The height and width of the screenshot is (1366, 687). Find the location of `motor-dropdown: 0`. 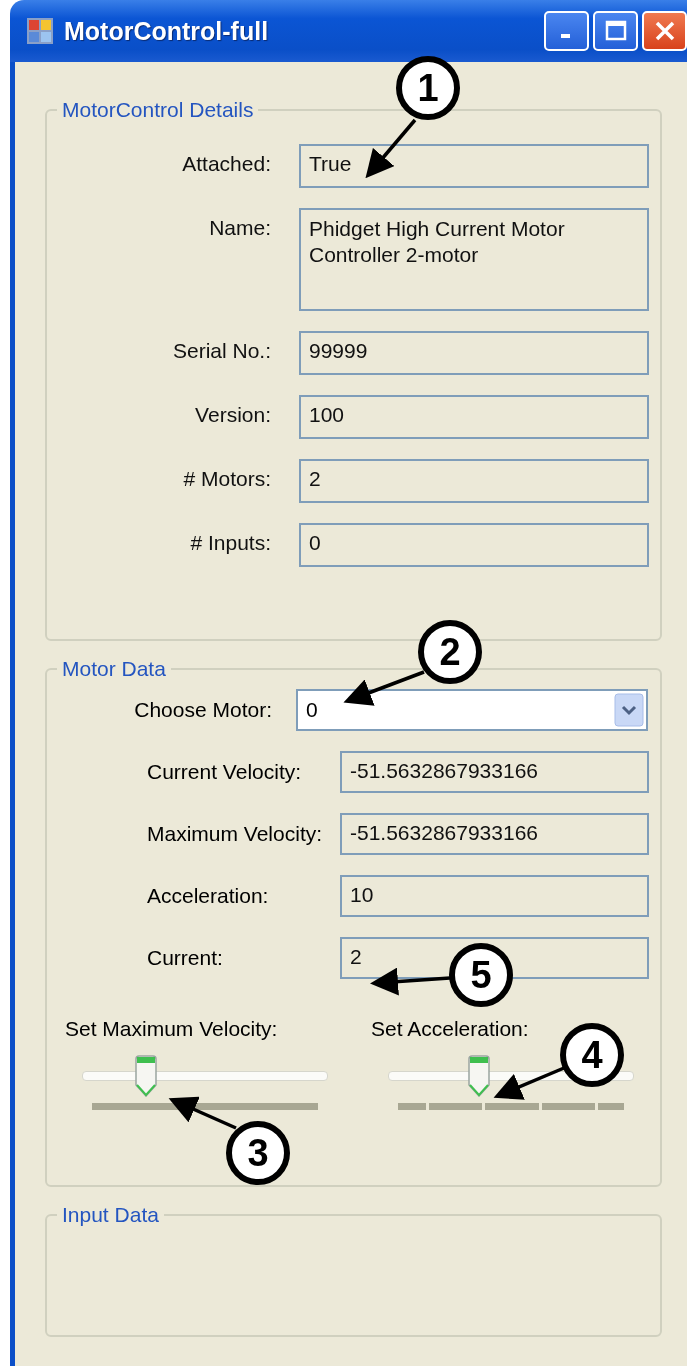

motor-dropdown: 0 is located at coordinates (472, 710).